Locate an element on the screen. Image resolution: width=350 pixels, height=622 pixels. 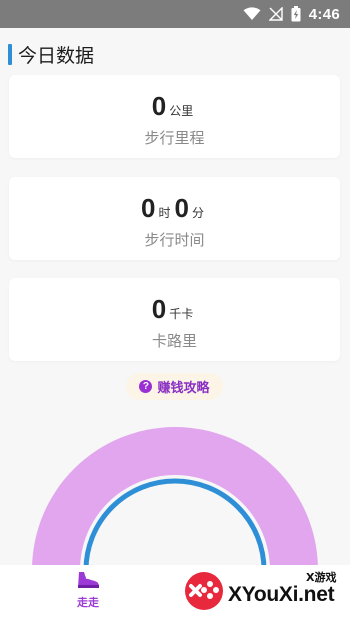
battery-charging-icon is located at coordinates (296, 14).